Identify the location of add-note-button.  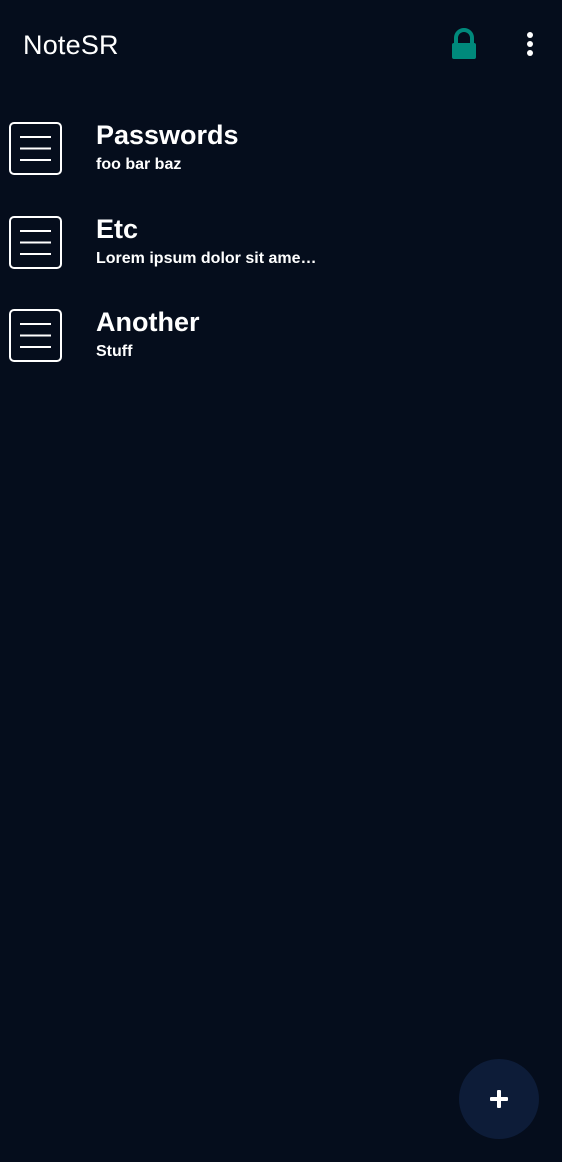
(499, 1099).